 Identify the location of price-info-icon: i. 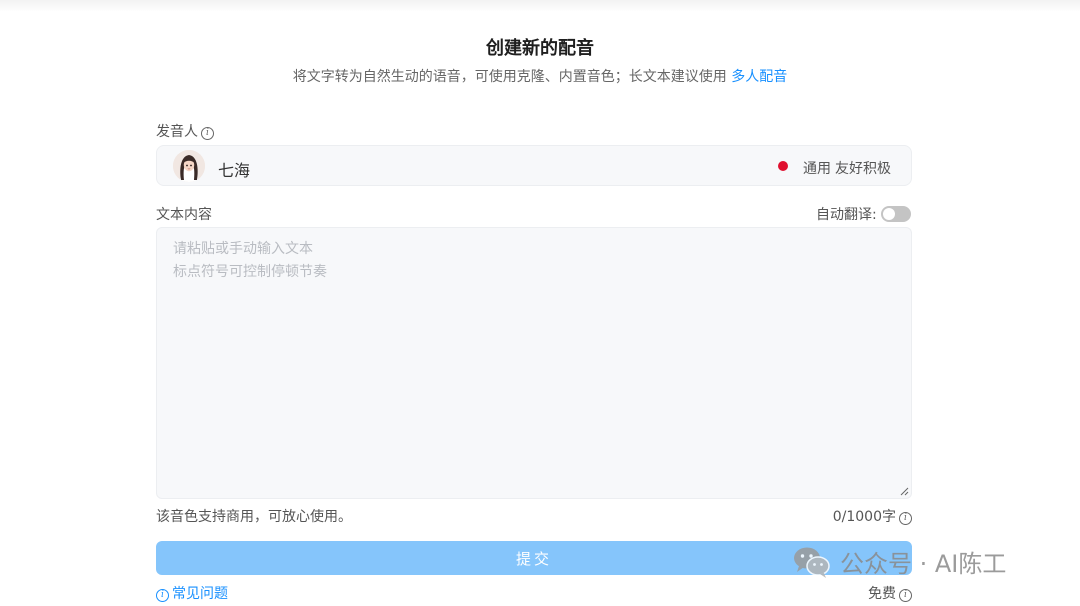
(905, 595).